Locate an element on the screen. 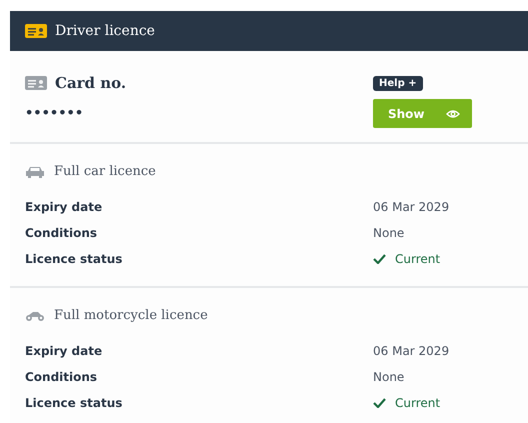  header-title: Driver licence is located at coordinates (105, 31).